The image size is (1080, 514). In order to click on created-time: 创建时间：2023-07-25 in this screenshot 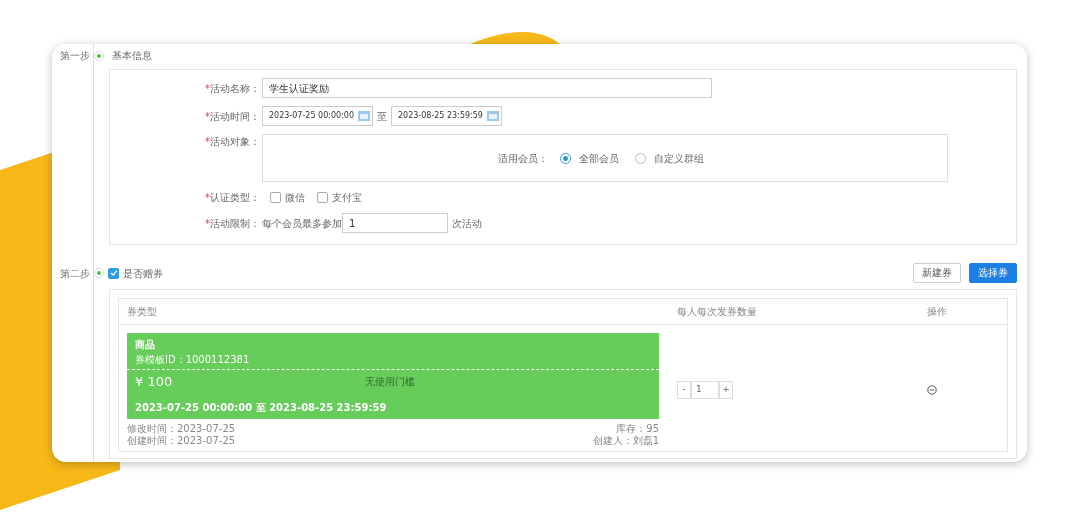, I will do `click(181, 440)`.